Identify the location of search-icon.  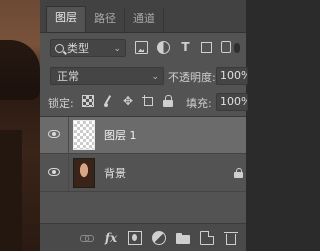
(59, 48).